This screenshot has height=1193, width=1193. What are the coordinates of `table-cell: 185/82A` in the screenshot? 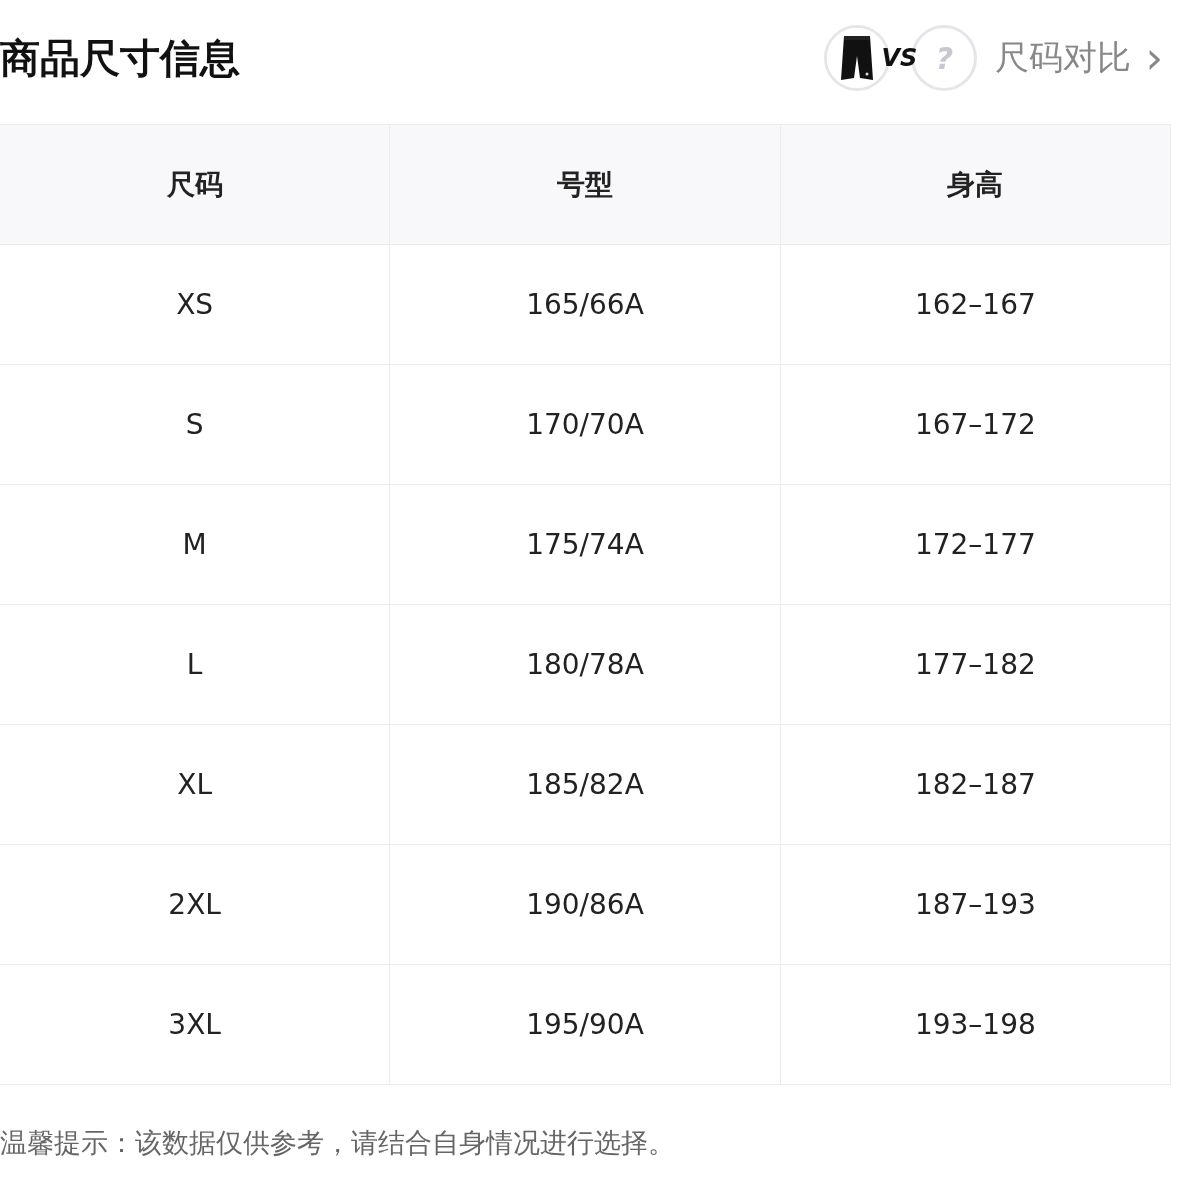 It's located at (585, 784).